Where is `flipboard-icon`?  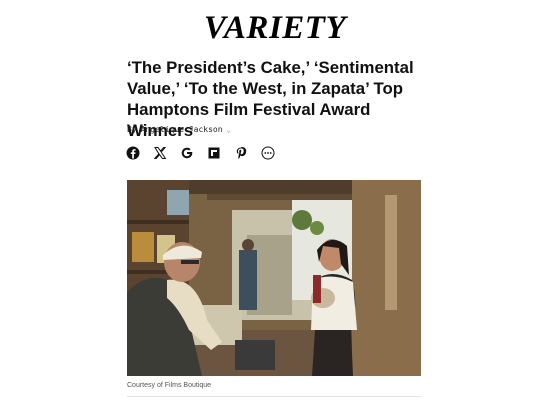
flipboard-icon is located at coordinates (214, 153).